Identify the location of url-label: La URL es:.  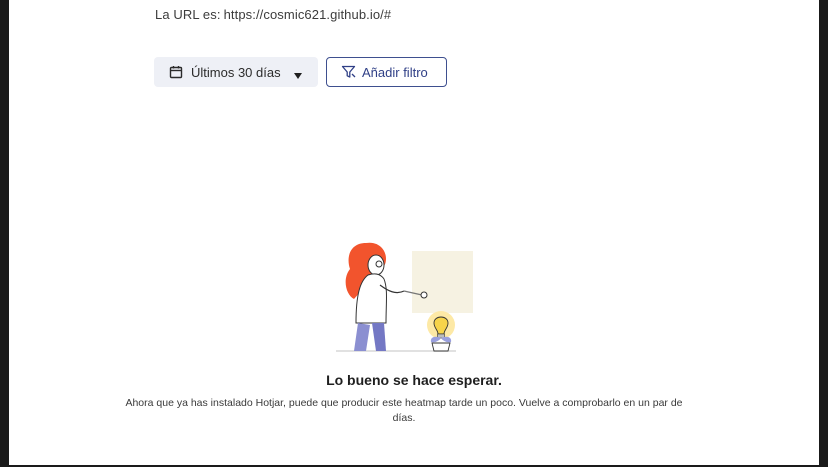
(188, 14).